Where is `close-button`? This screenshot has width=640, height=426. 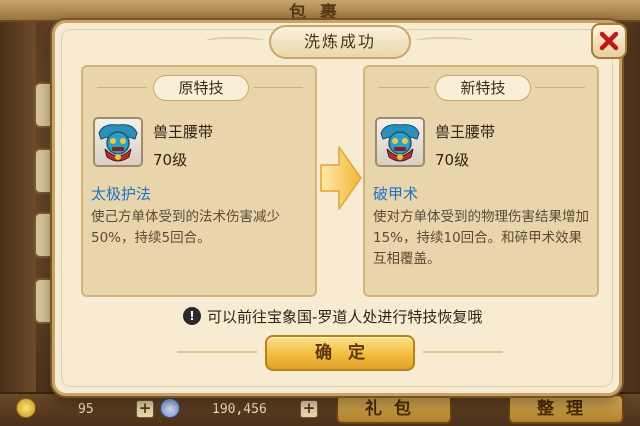 close-button is located at coordinates (609, 41).